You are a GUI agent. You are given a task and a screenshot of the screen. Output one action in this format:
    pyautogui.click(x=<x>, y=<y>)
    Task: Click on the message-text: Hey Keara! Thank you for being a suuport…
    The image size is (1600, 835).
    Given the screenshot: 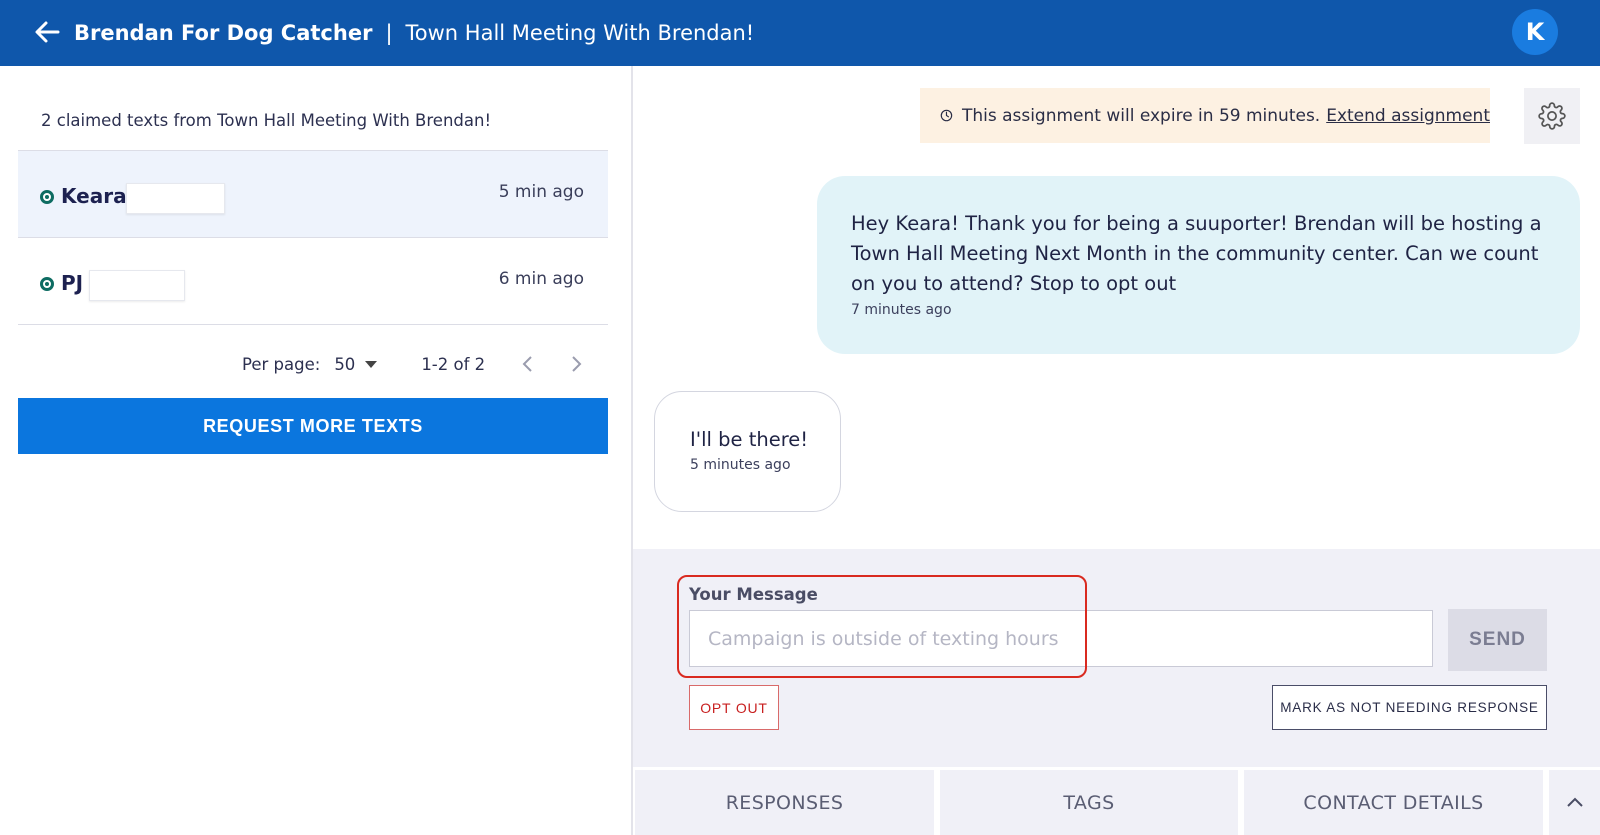 What is the action you would take?
    pyautogui.click(x=1196, y=253)
    